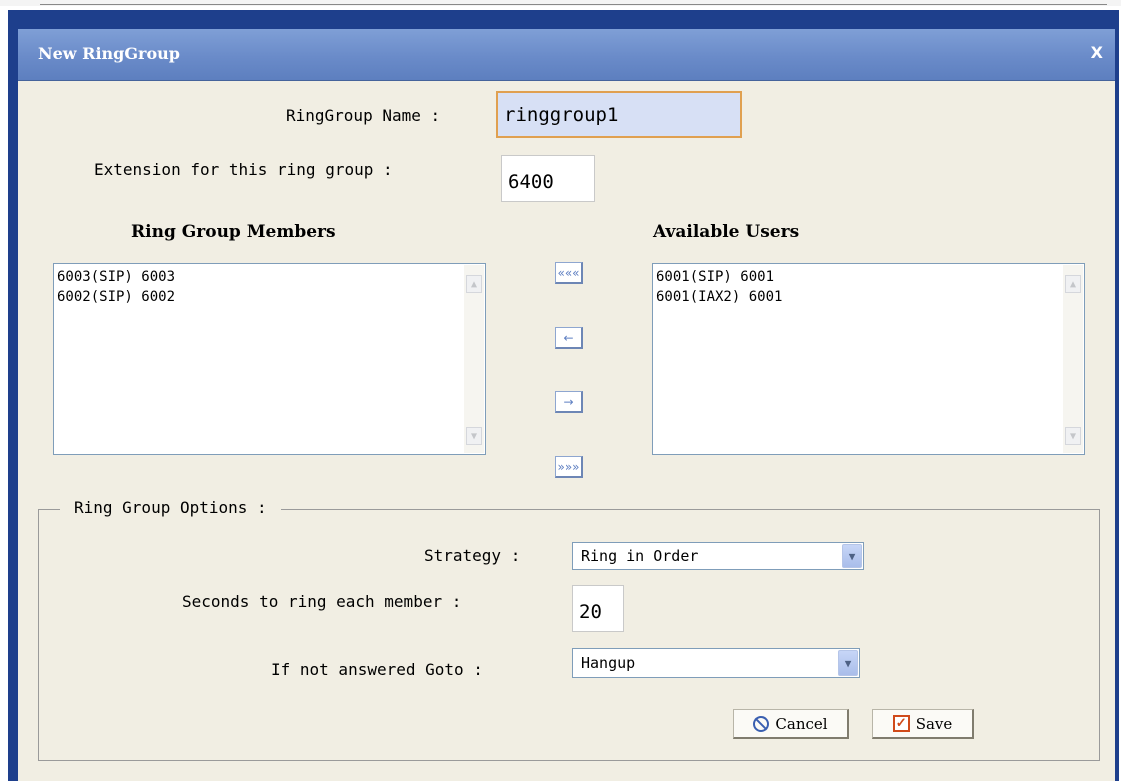 Image resolution: width=1121 pixels, height=781 pixels. Describe the element at coordinates (801, 723) in the screenshot. I see `cancel-button-label: Cancel` at that location.